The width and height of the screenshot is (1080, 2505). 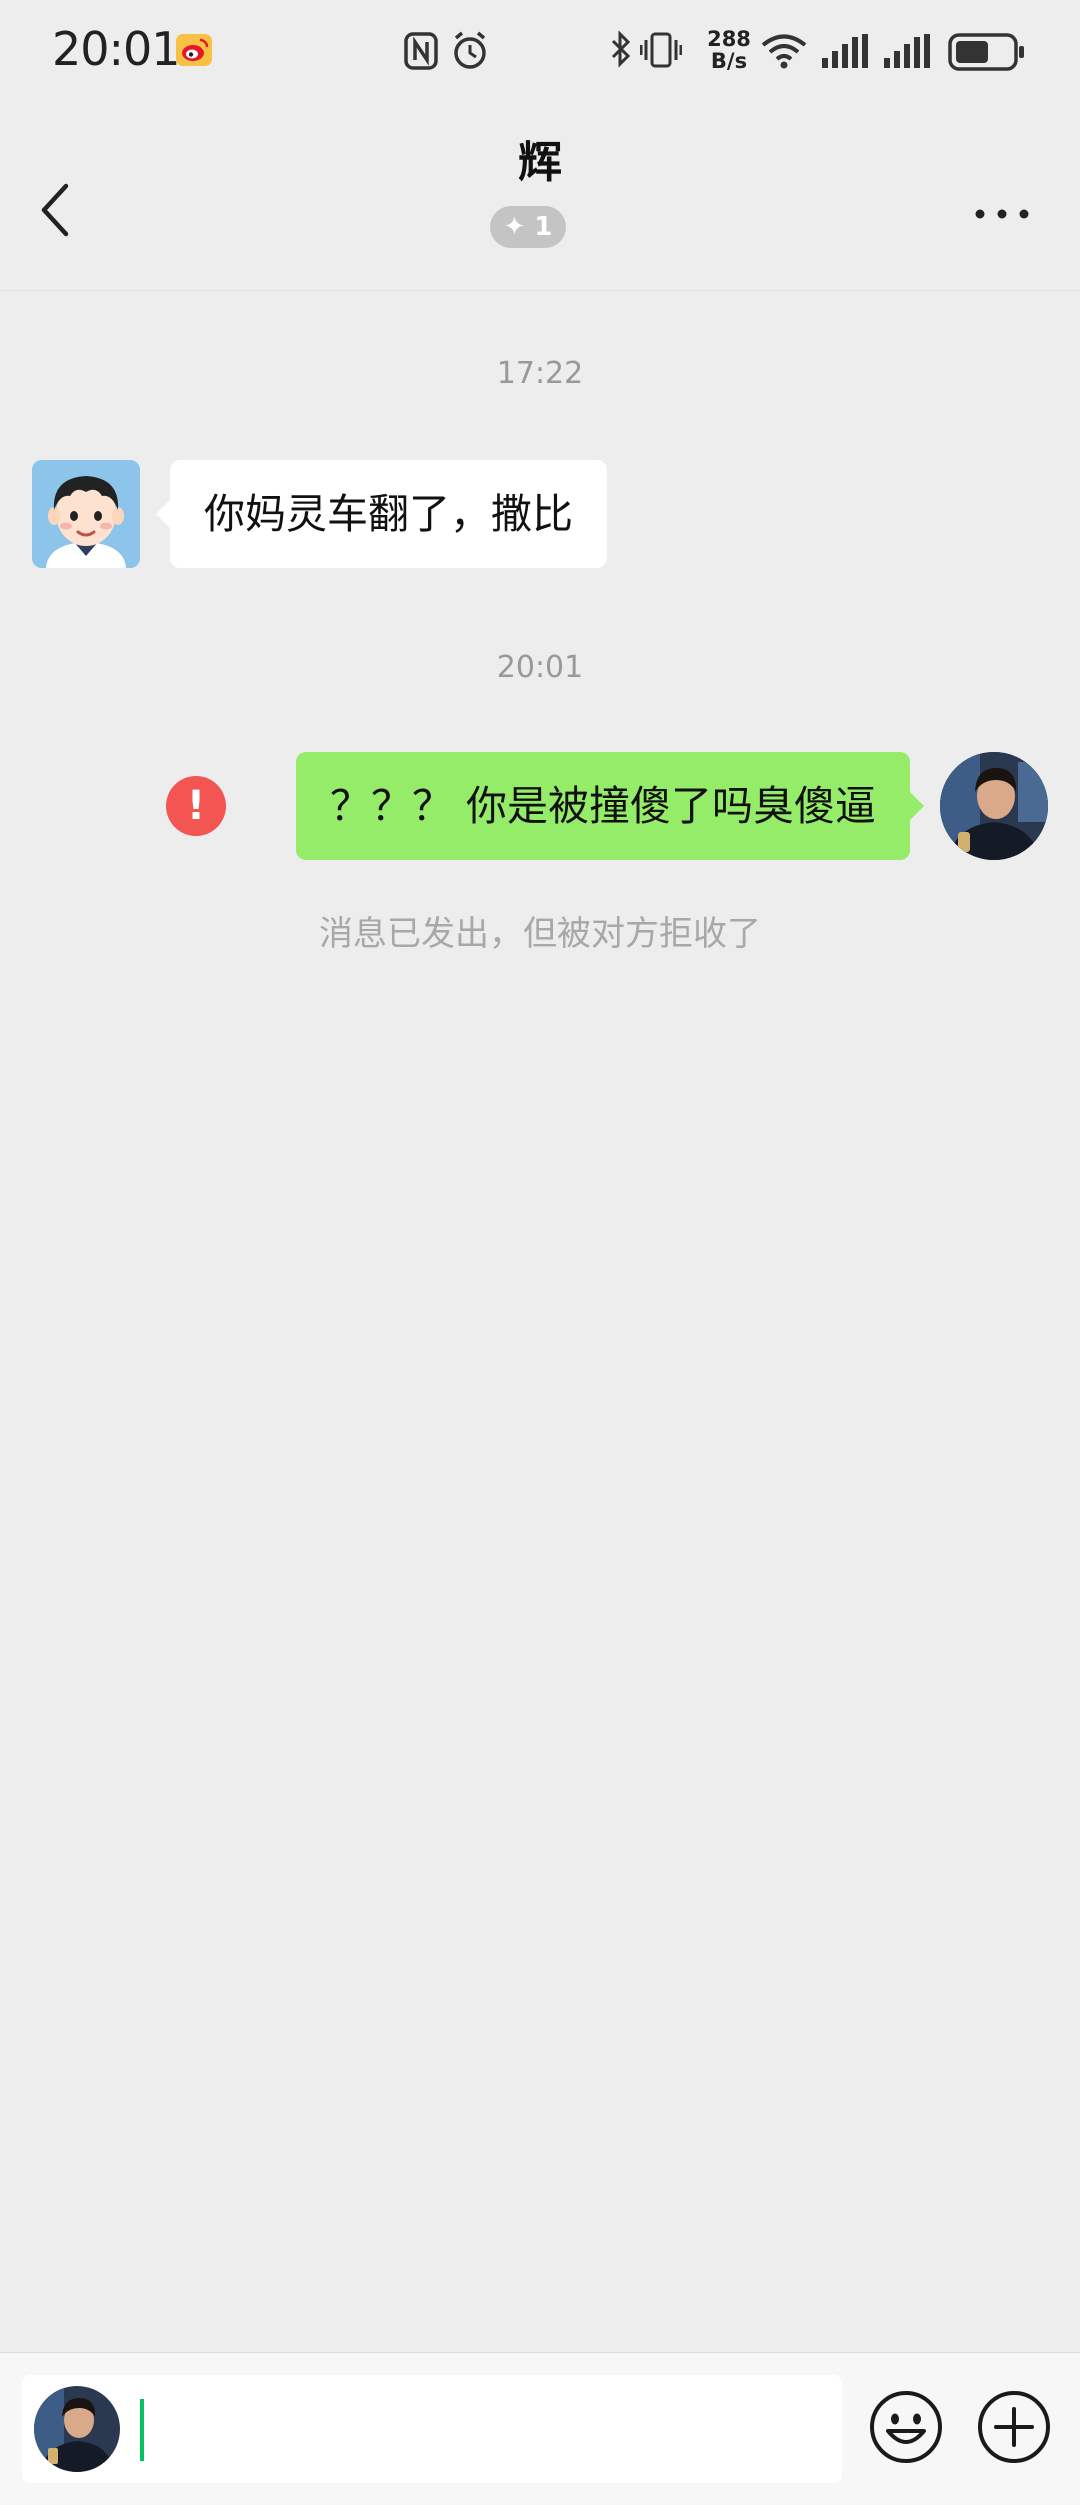 What do you see at coordinates (540, 50) in the screenshot?
I see `status-bar: 20:01 288 B/s` at bounding box center [540, 50].